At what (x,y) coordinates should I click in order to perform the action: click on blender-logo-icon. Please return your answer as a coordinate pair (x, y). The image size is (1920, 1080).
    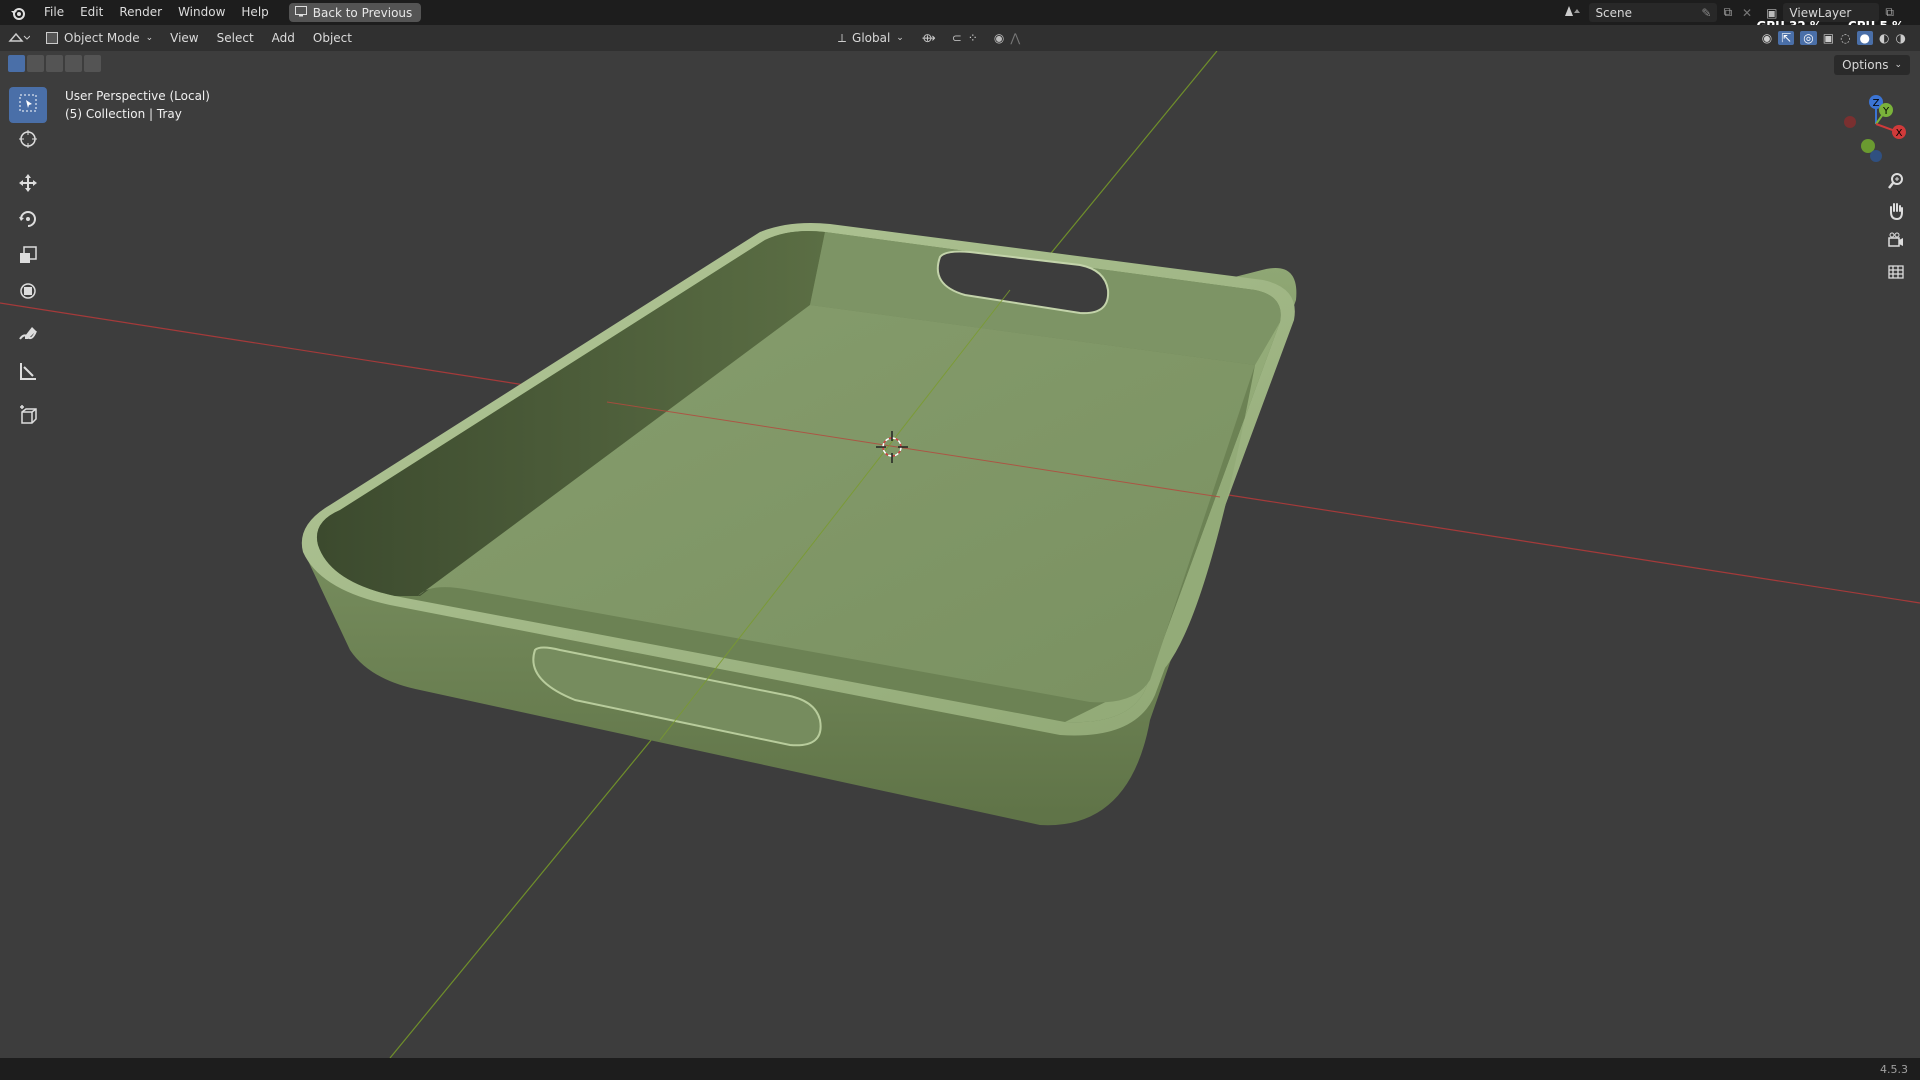
    Looking at the image, I should click on (18, 13).